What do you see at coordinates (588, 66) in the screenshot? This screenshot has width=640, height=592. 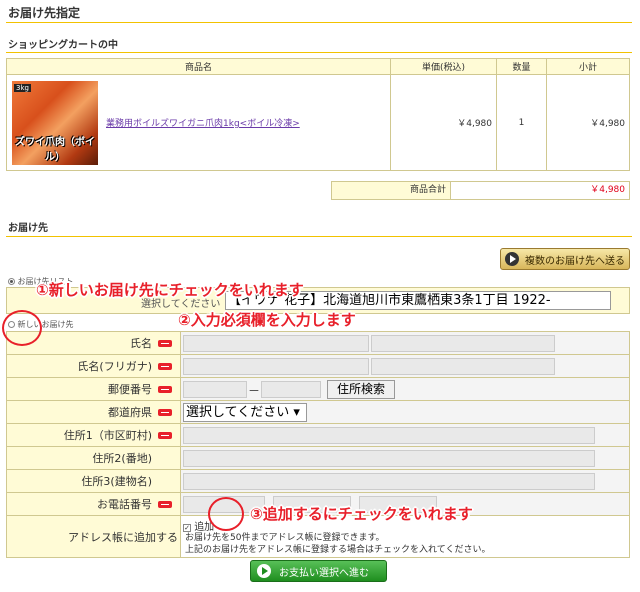 I see `col-header-subtotal: 小計` at bounding box center [588, 66].